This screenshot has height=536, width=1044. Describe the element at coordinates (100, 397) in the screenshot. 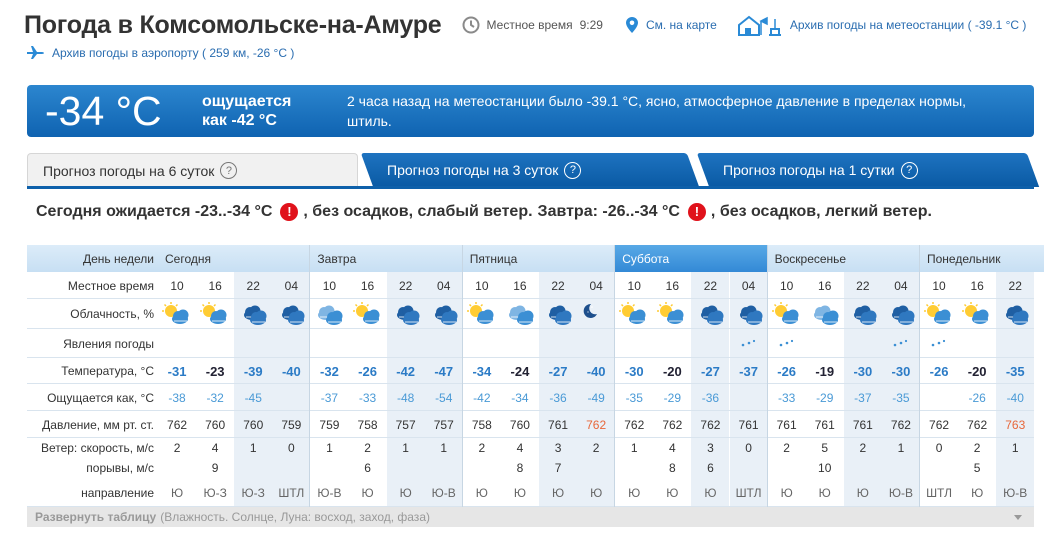

I see `row-label-feels: Ощущается как, °C` at that location.